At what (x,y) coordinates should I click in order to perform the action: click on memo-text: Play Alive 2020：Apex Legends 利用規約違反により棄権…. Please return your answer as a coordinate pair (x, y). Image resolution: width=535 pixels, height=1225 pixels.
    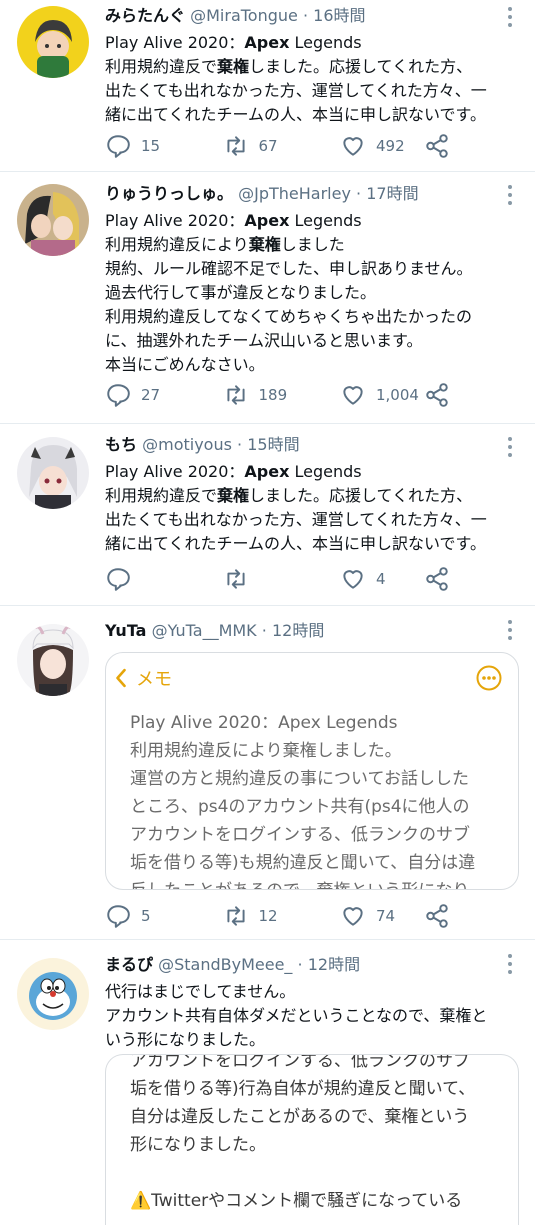
    Looking at the image, I should click on (303, 801).